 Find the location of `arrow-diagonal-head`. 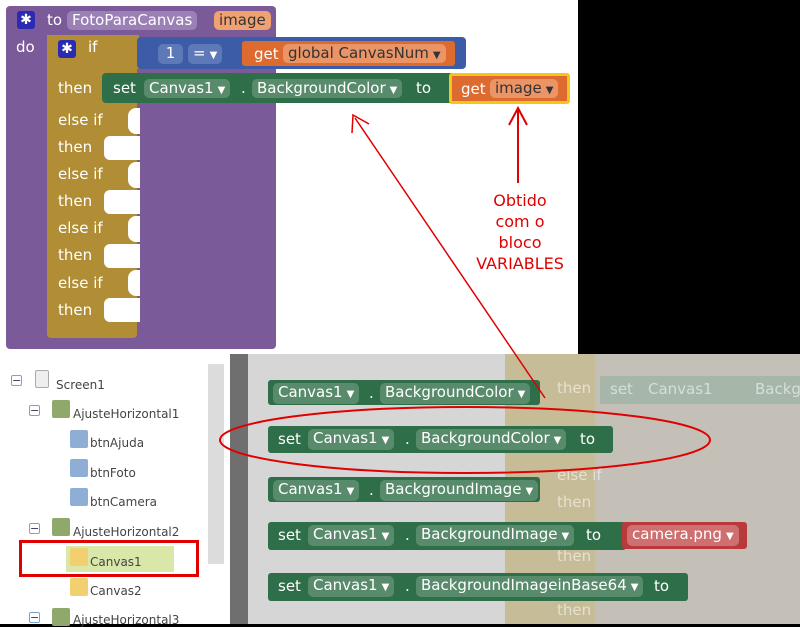

arrow-diagonal-head is located at coordinates (360, 123).